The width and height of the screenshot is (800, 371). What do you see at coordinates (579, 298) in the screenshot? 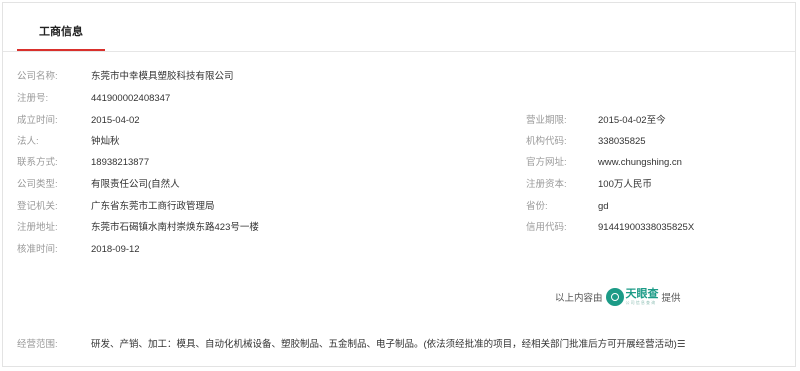
I see `provider-prefix: 以上内容由` at bounding box center [579, 298].